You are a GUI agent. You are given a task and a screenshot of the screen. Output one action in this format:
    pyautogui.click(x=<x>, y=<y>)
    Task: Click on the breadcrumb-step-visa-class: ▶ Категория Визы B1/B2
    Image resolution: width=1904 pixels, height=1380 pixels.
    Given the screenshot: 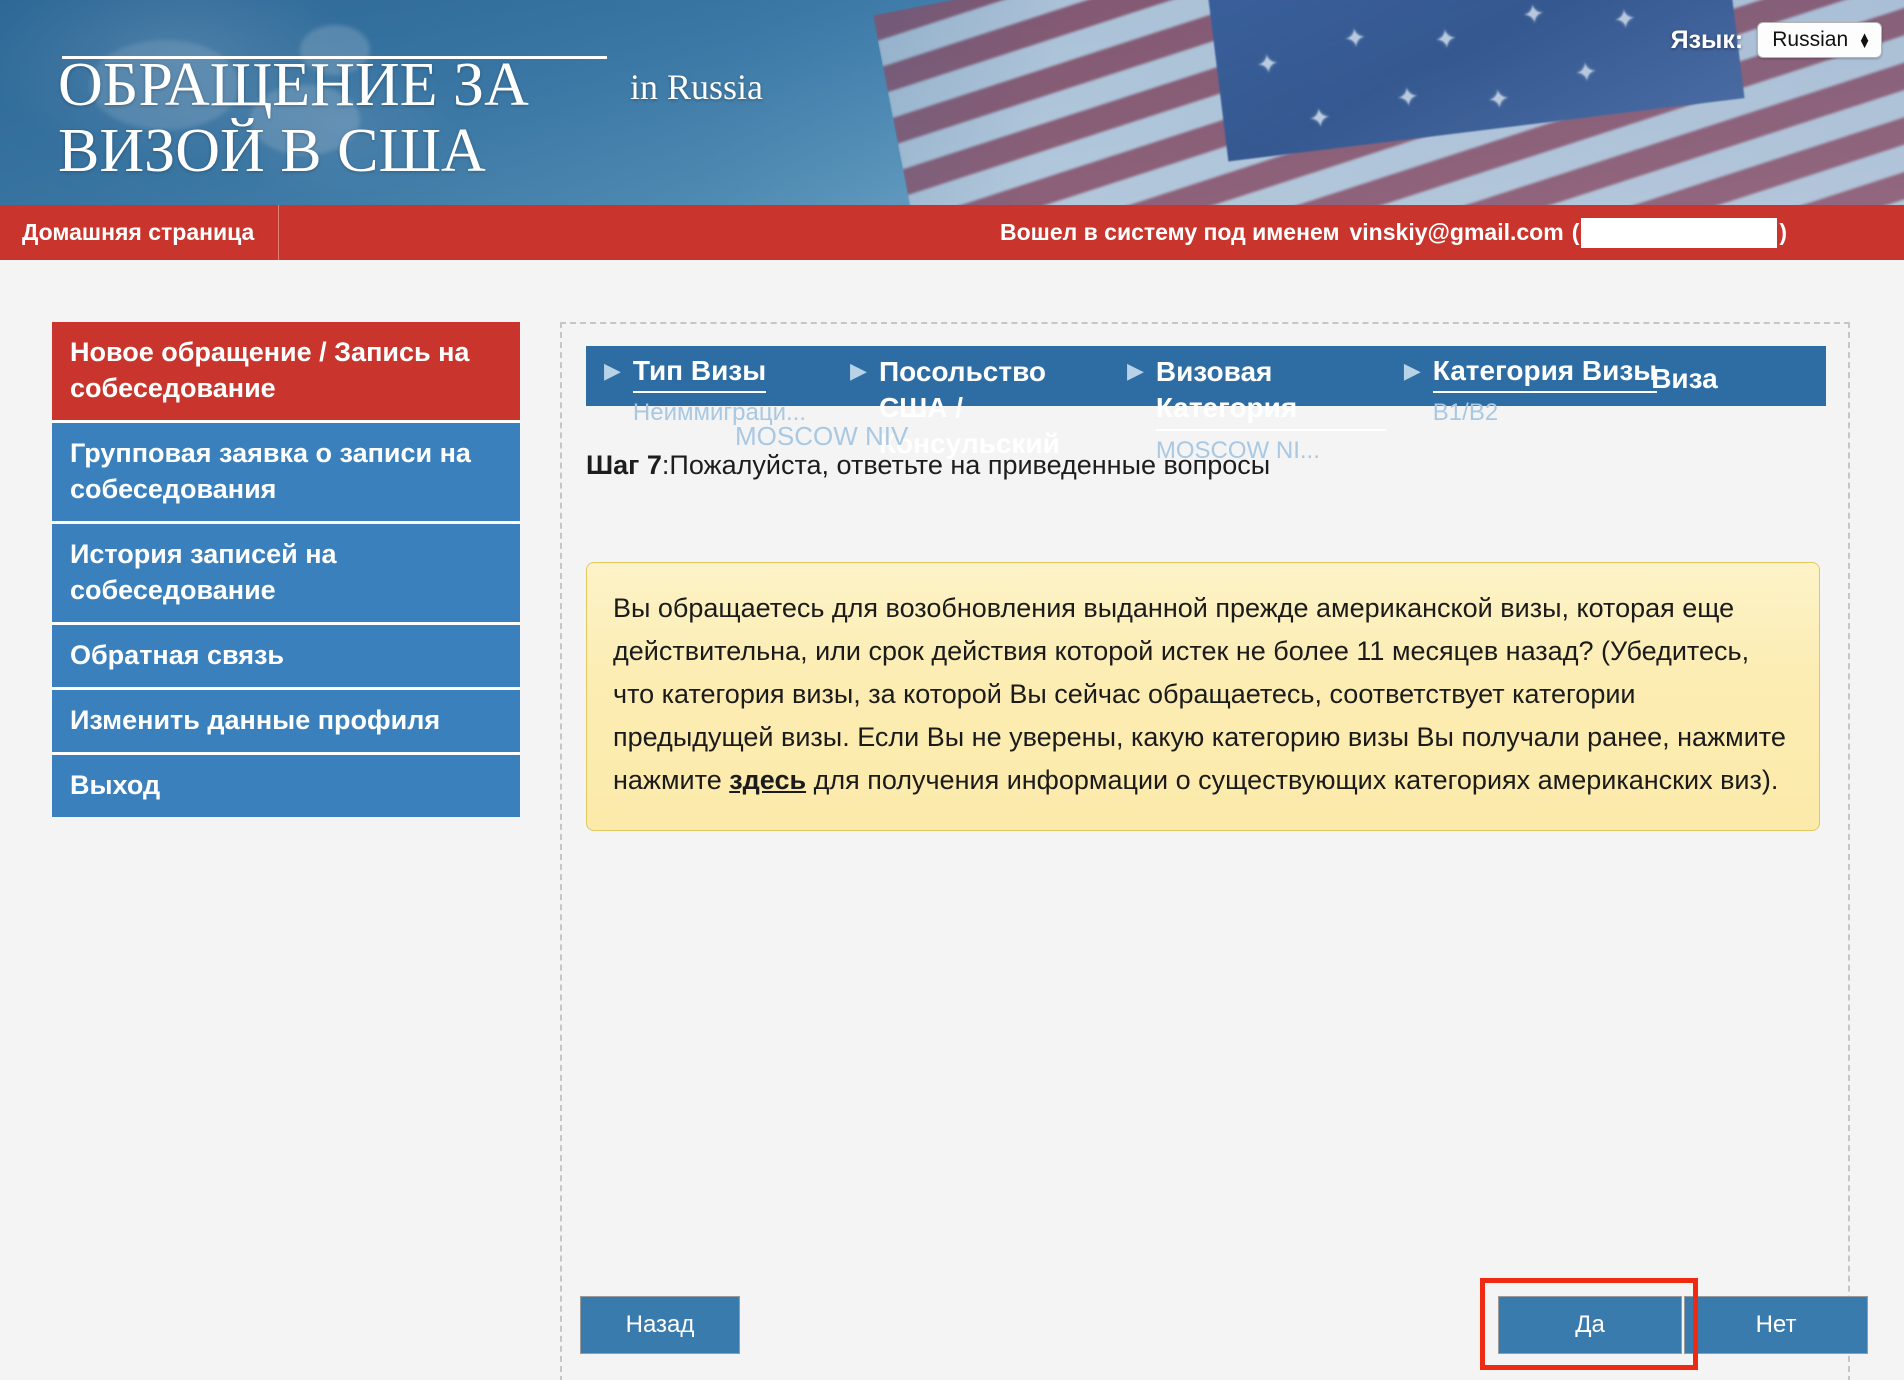 What is the action you would take?
    pyautogui.click(x=1529, y=392)
    